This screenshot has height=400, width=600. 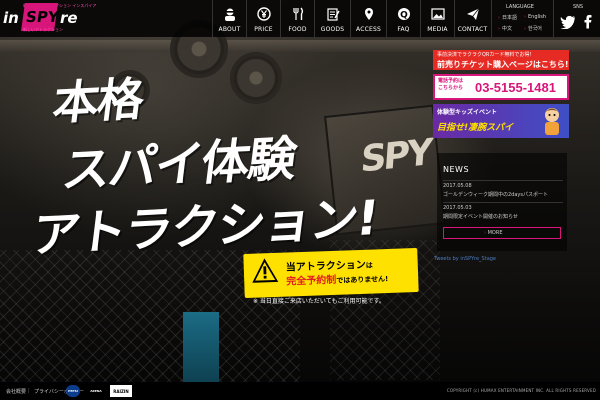 I want to click on logo-tagline-bottom: 新しいアトラクション, so click(x=43, y=29).